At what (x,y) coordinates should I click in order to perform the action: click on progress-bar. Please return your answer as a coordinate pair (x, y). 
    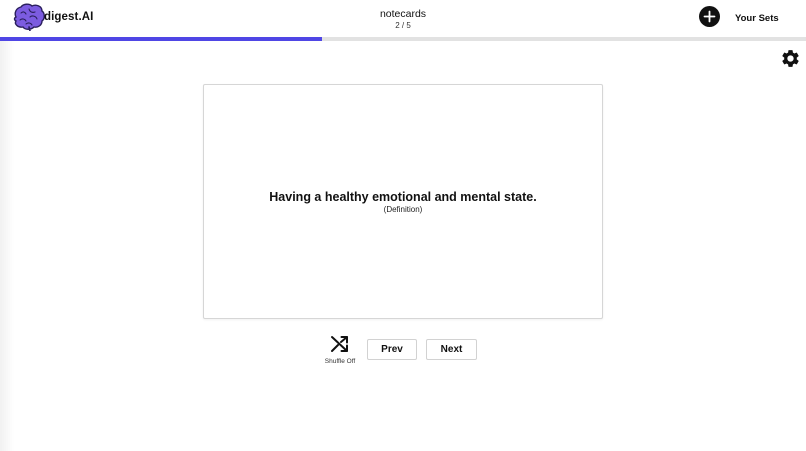
    Looking at the image, I should click on (403, 39).